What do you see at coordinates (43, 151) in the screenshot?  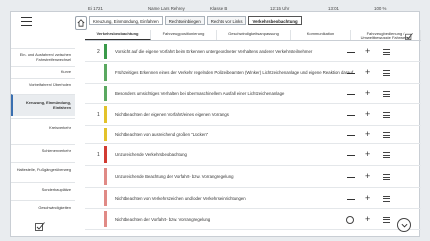 I see `sidebar-item: Schienenverkehr` at bounding box center [43, 151].